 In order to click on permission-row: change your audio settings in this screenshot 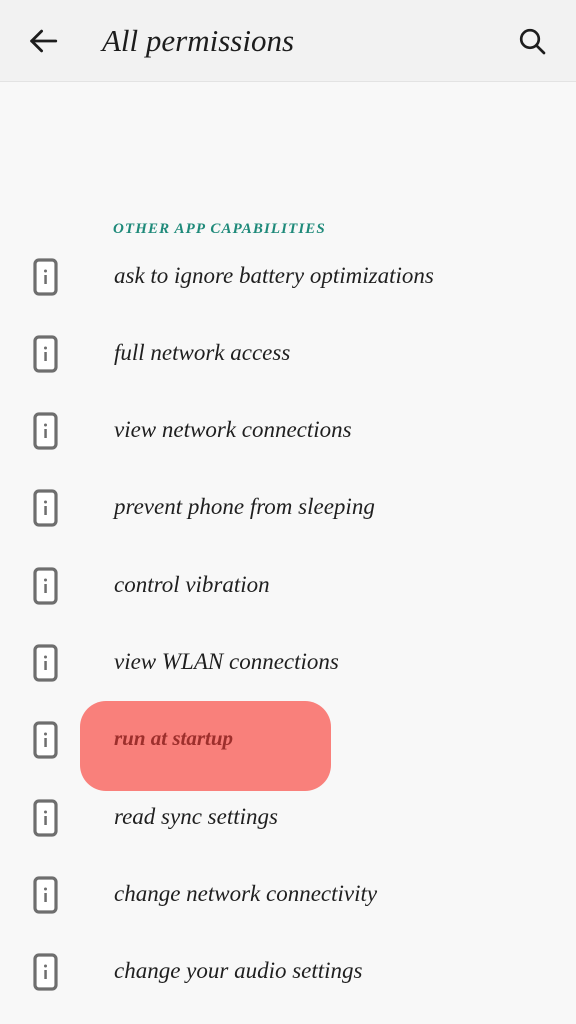, I will do `click(288, 975)`.